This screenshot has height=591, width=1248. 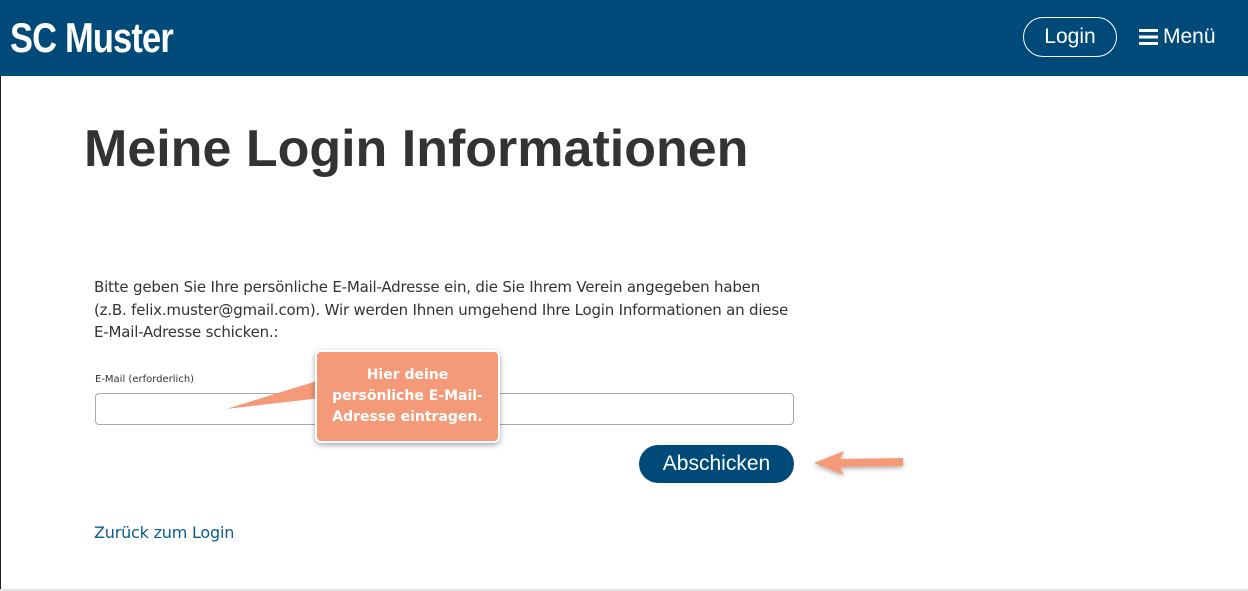 I want to click on brand-logo: SC Muster, so click(x=92, y=38).